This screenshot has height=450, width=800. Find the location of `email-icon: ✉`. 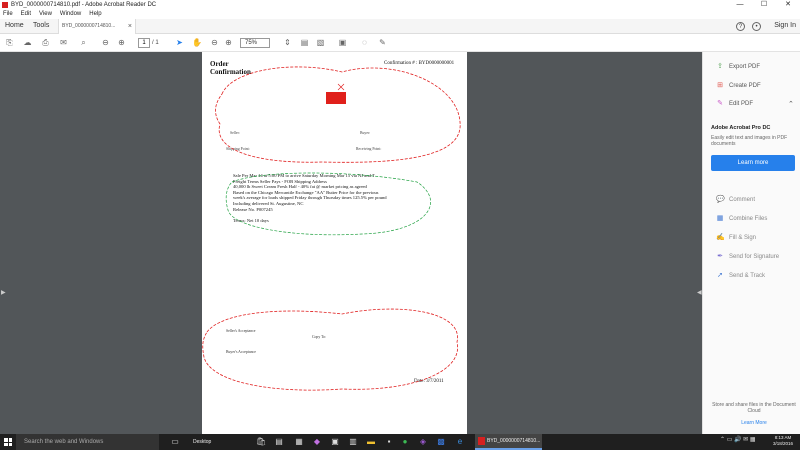

email-icon: ✉ is located at coordinates (63, 42).